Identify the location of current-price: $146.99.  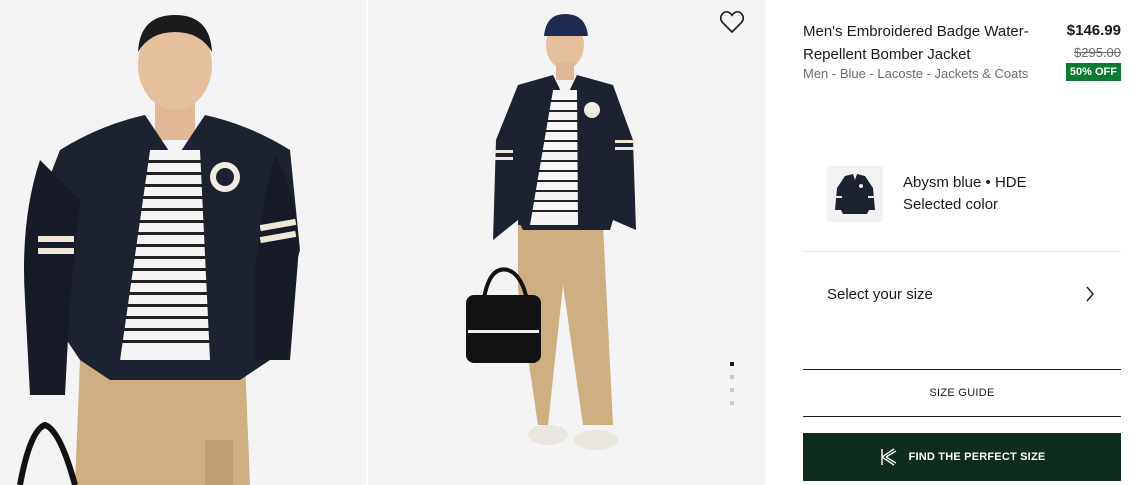
(1093, 30).